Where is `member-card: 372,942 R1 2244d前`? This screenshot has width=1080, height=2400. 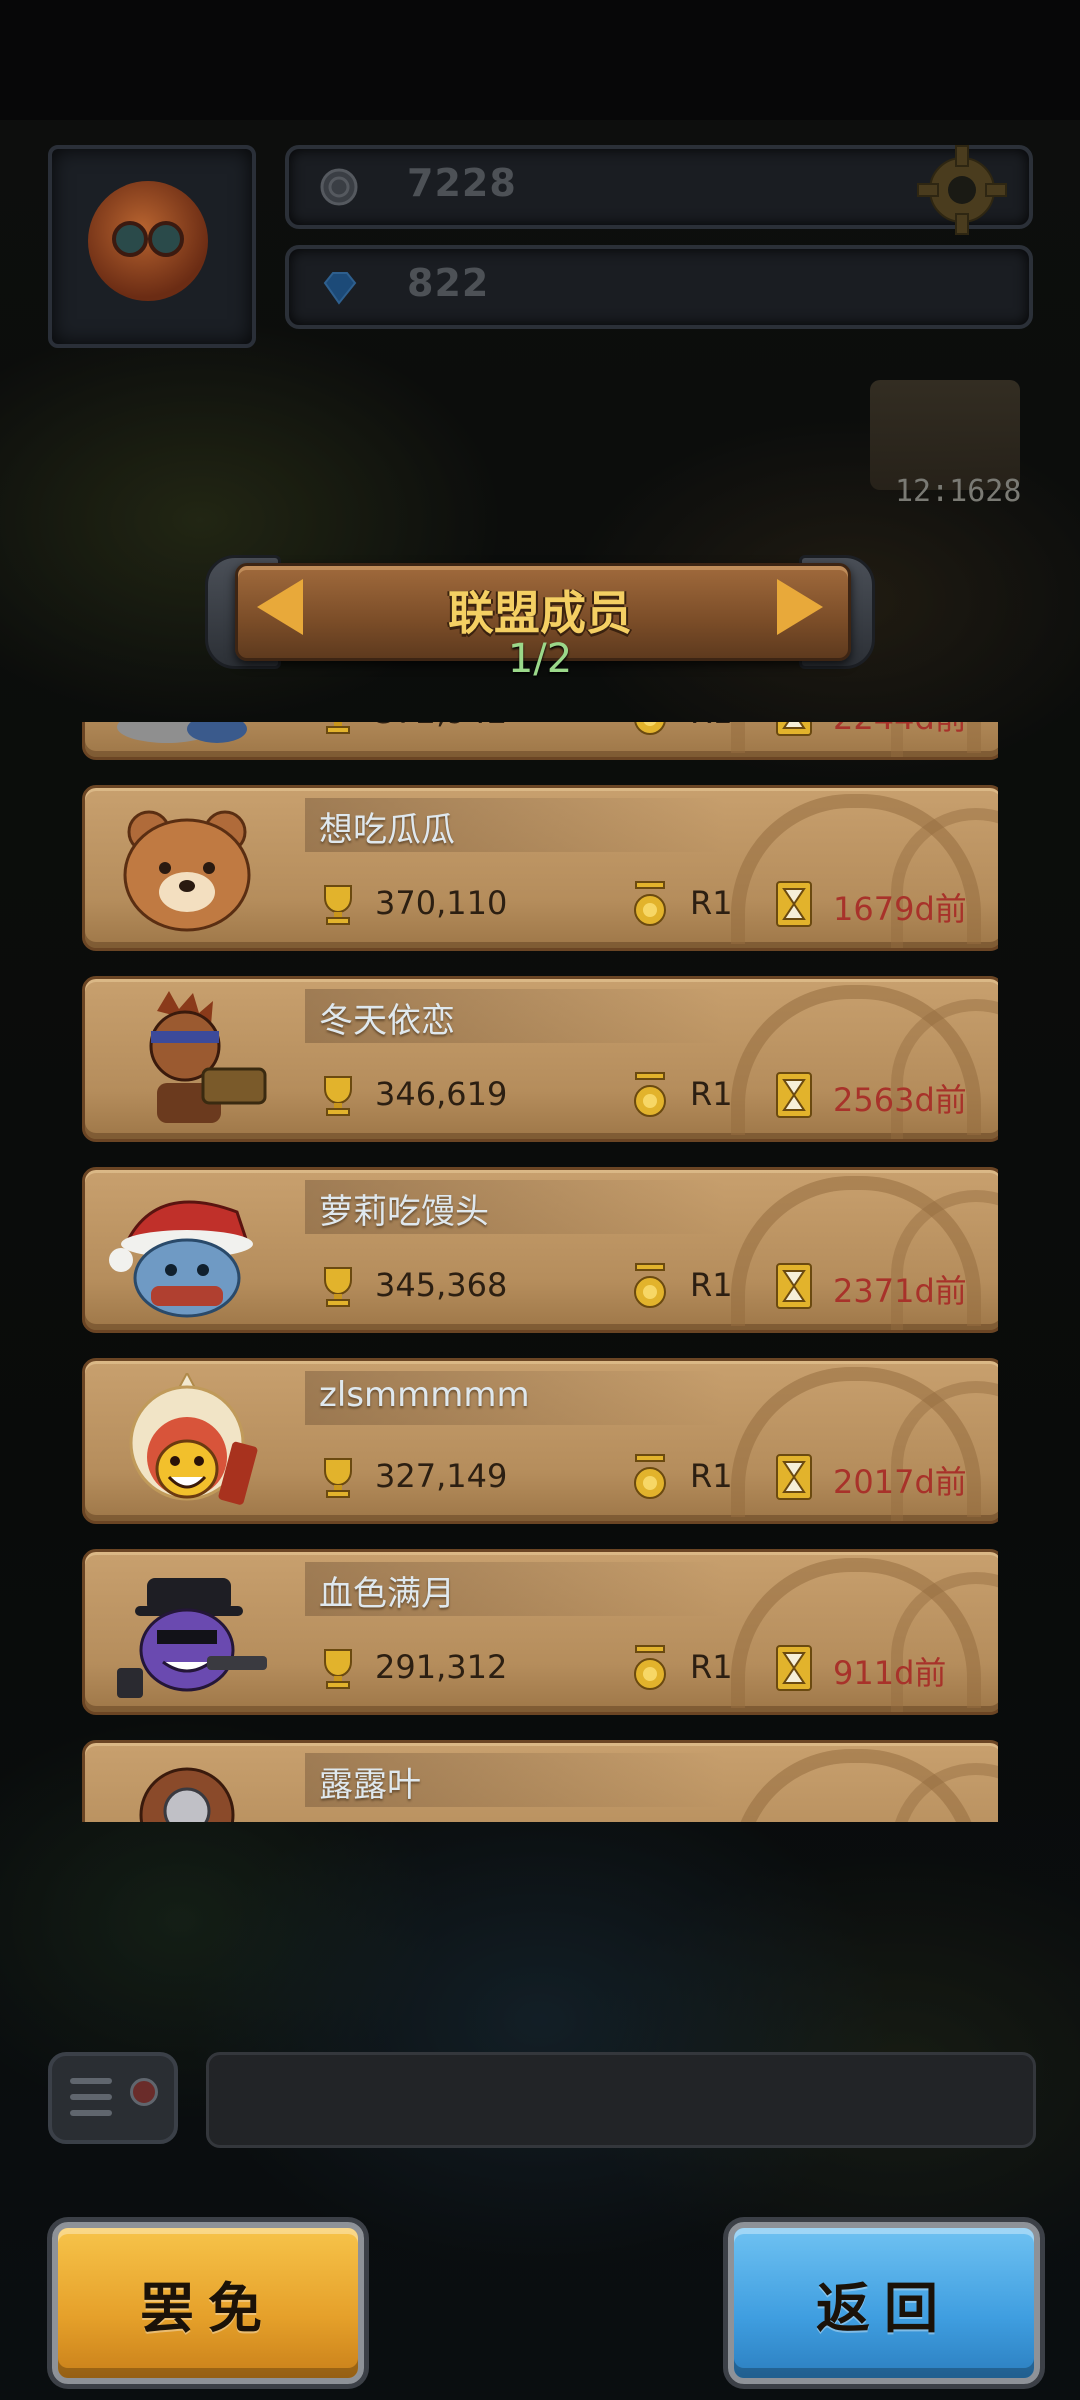 member-card: 372,942 R1 2244d前 is located at coordinates (540, 741).